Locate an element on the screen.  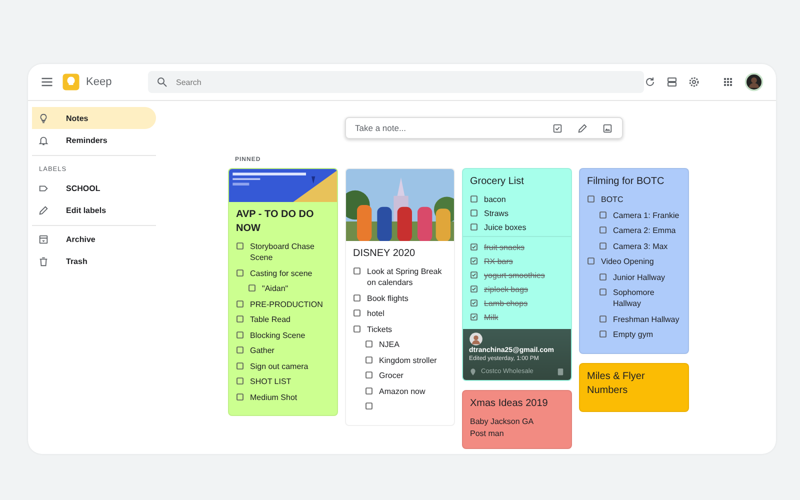
list-item-text: Camera 1: Frankie is located at coordinates (646, 215).